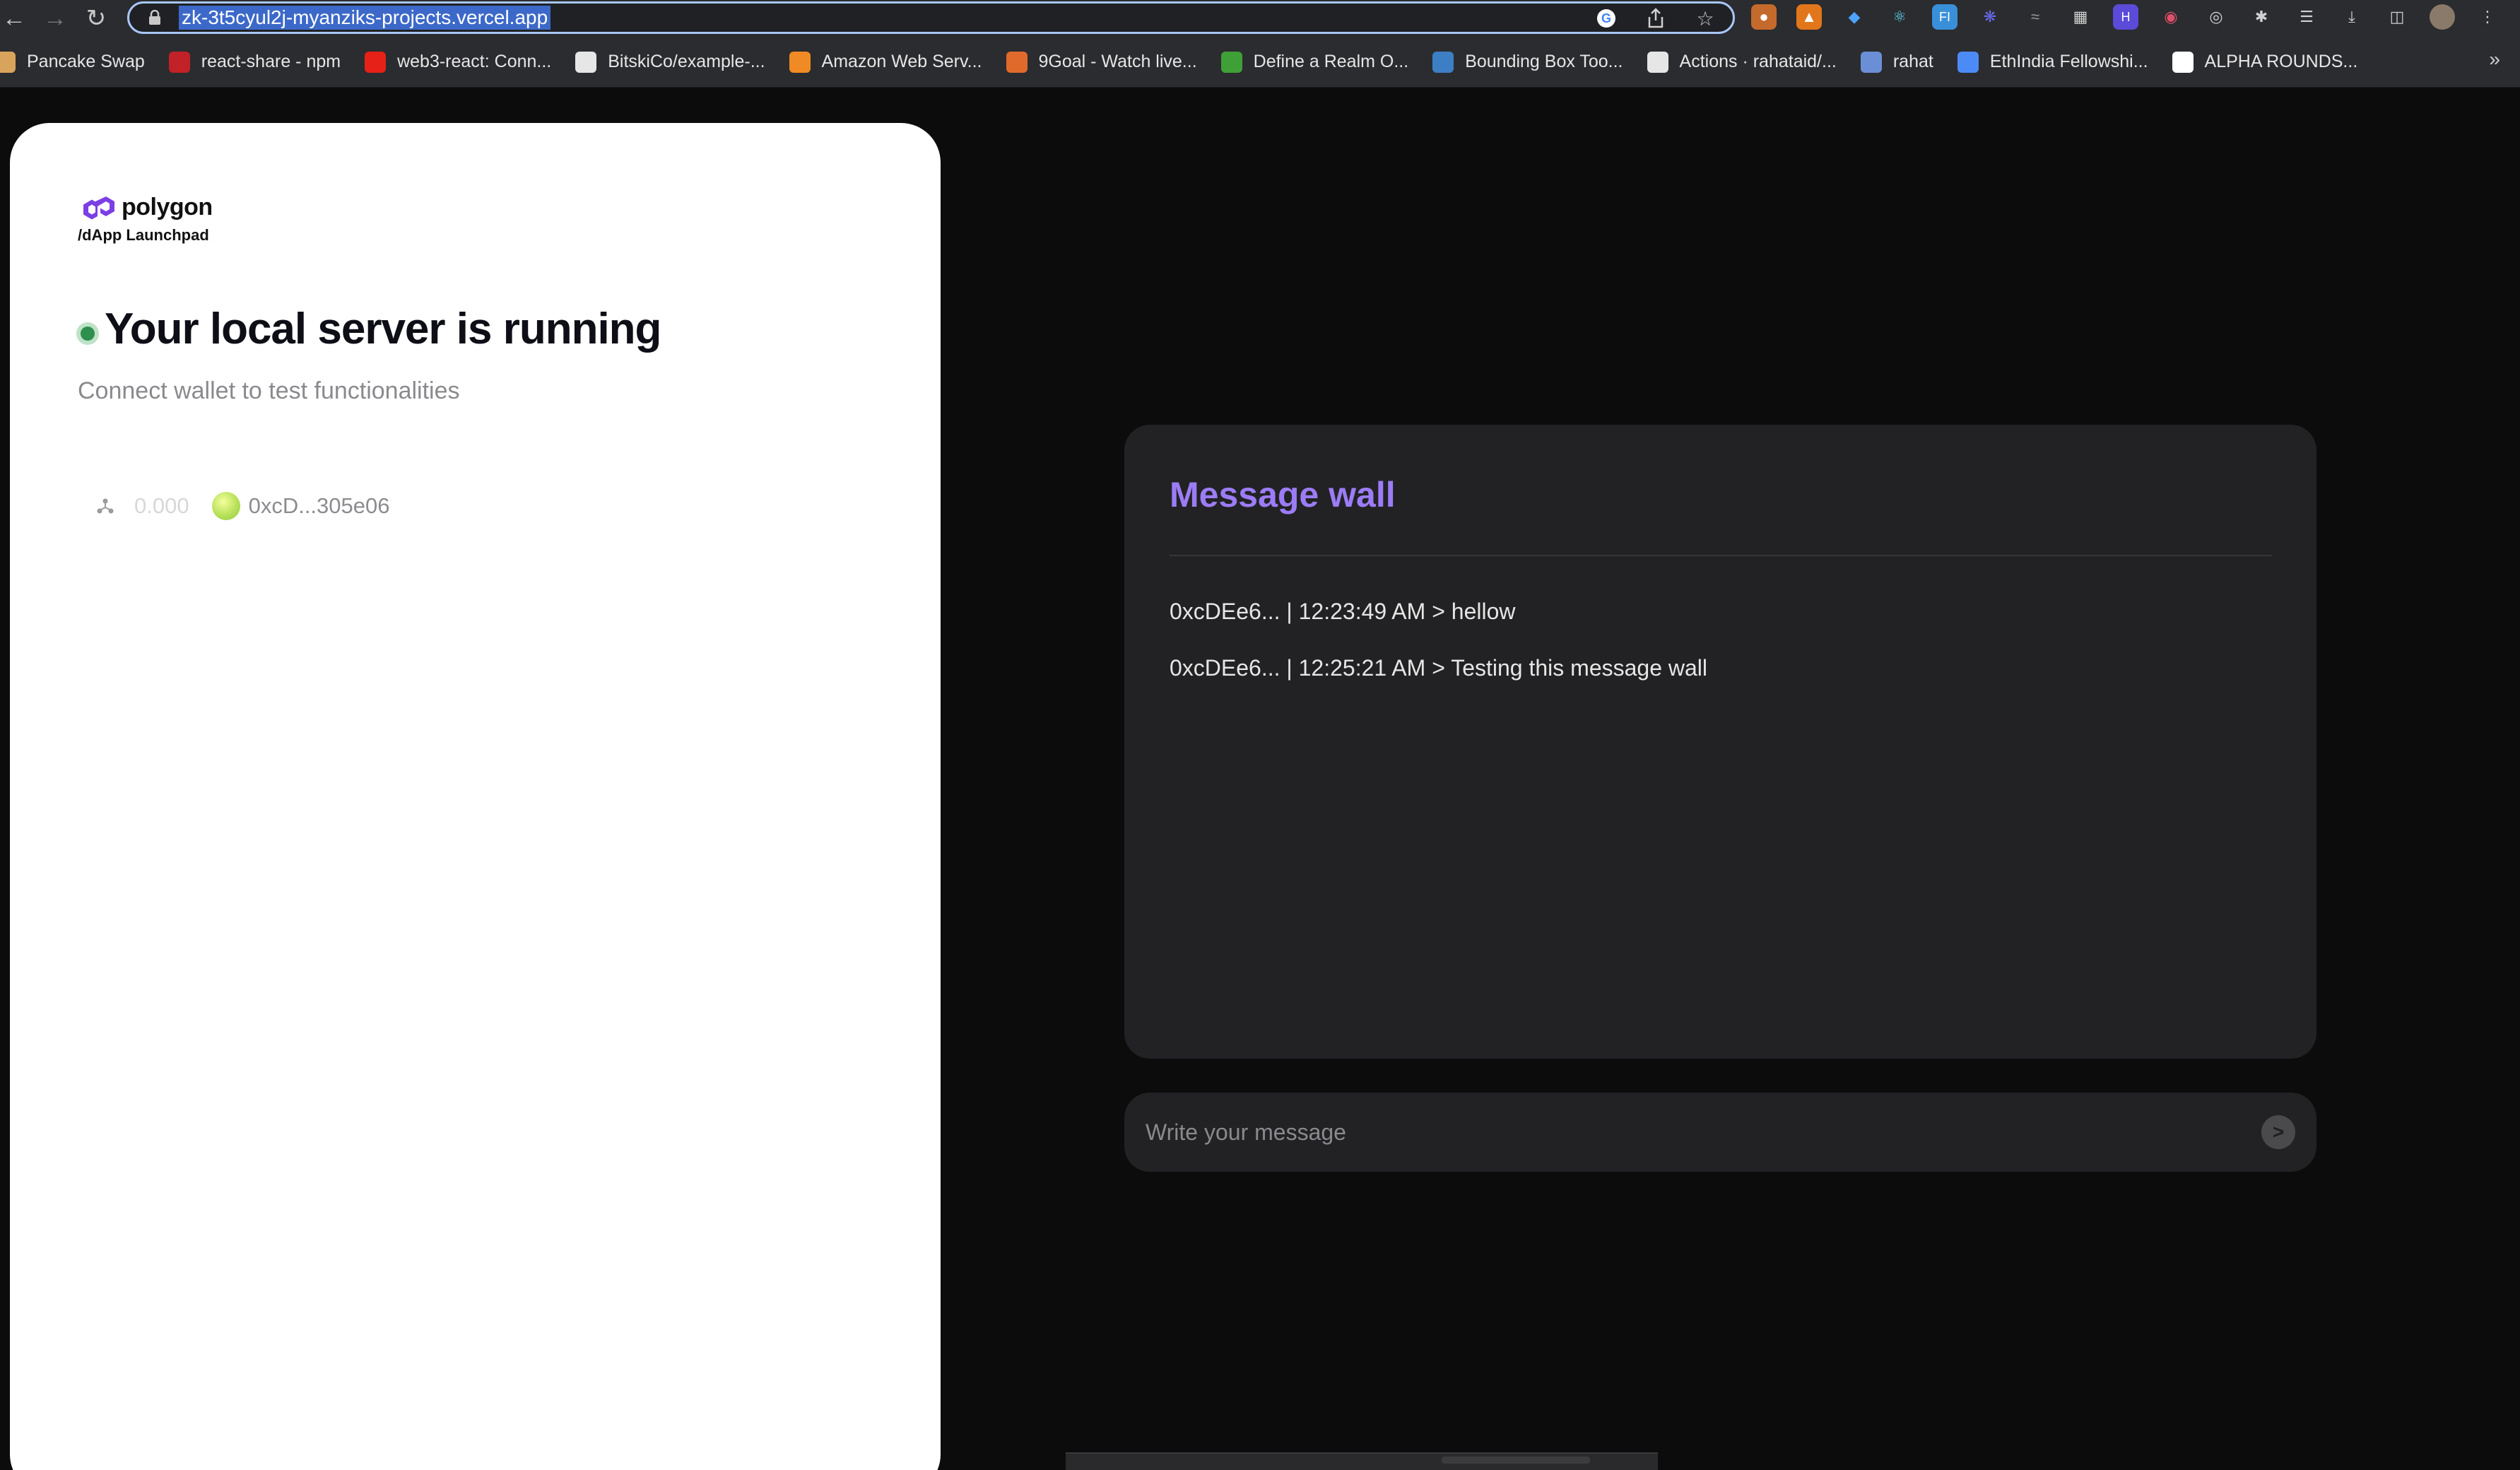 The width and height of the screenshot is (2520, 1470). I want to click on page-title: Your local server is running, so click(383, 329).